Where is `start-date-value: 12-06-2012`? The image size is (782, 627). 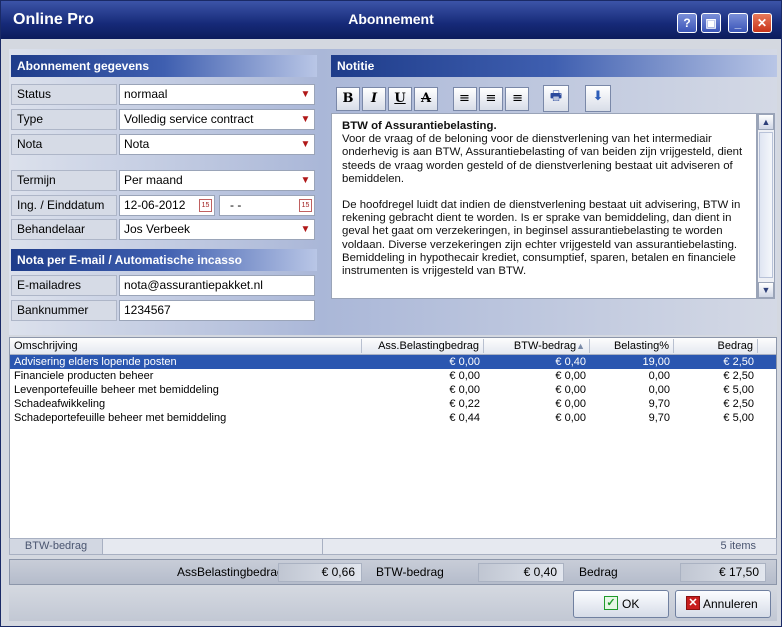 start-date-value: 12-06-2012 is located at coordinates (155, 205).